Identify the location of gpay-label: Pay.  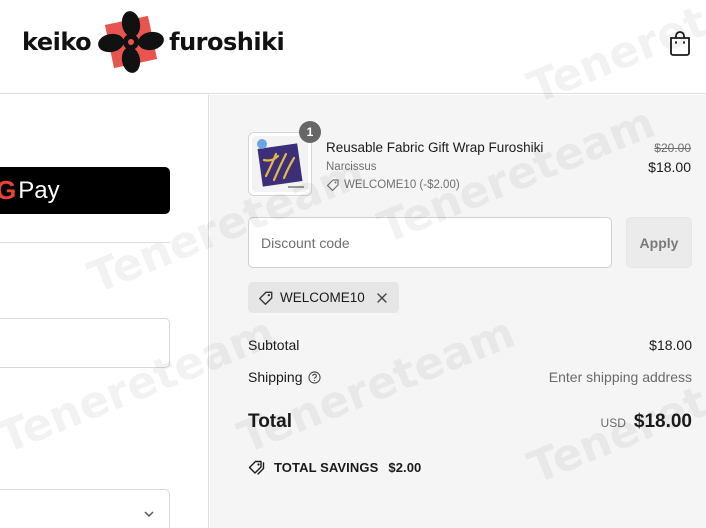
(39, 190).